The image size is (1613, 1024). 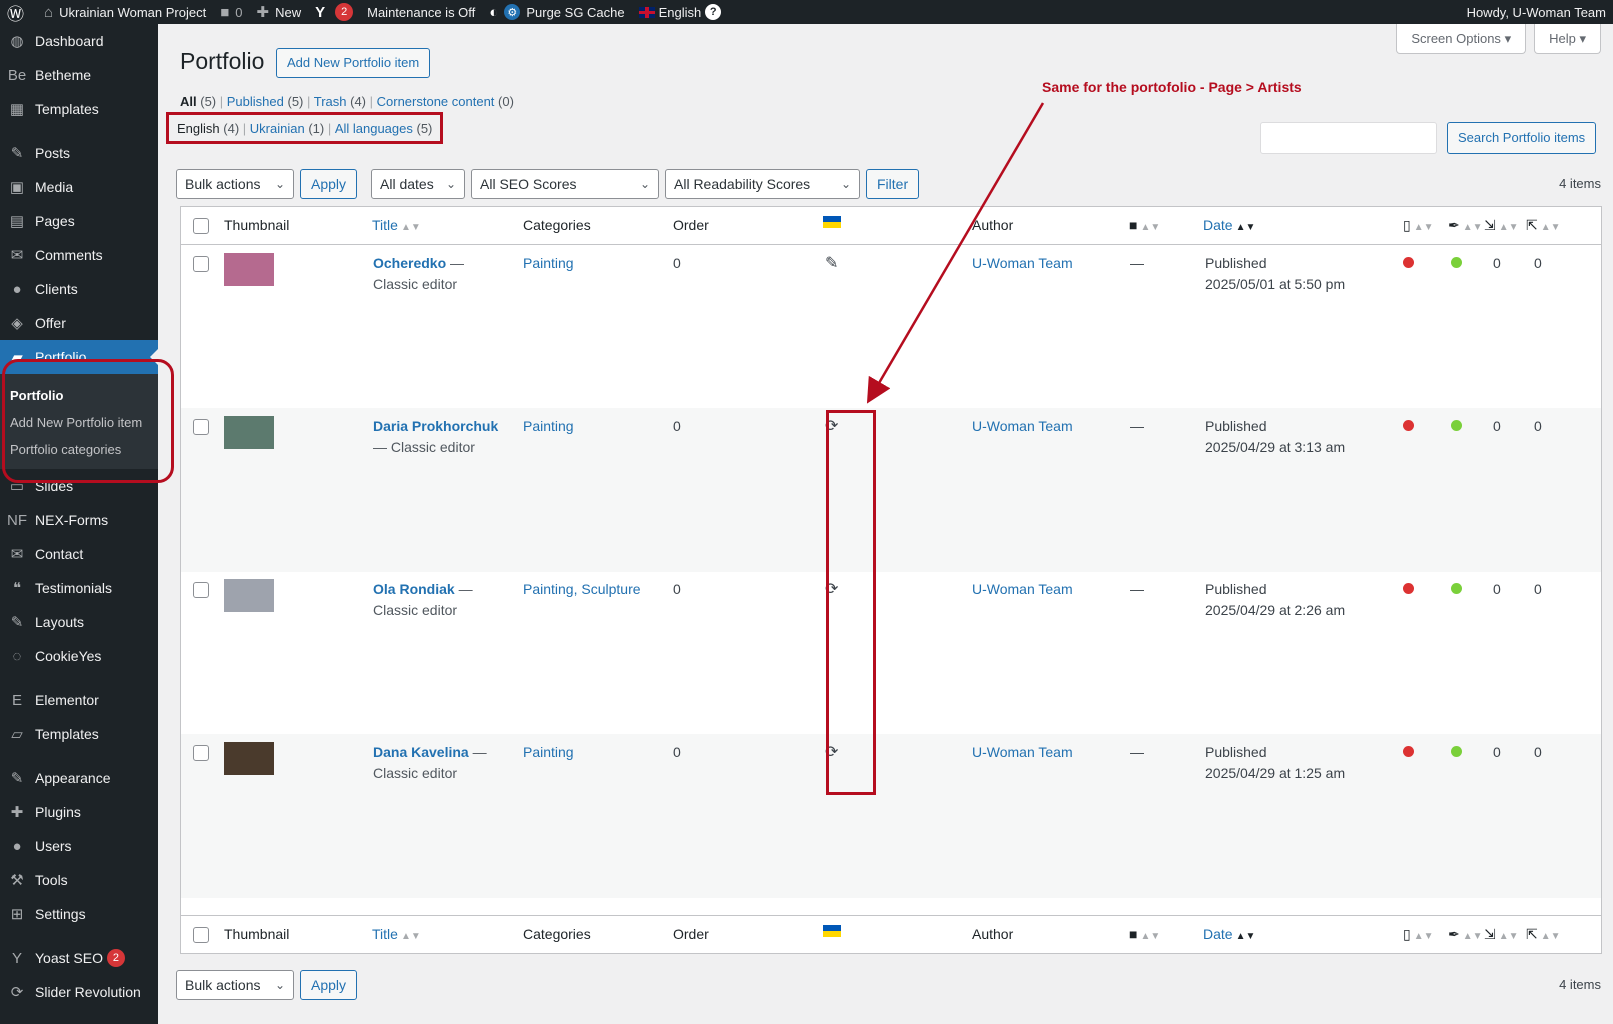 What do you see at coordinates (79, 221) in the screenshot?
I see `sidebar-item-pages: ▤ Pages` at bounding box center [79, 221].